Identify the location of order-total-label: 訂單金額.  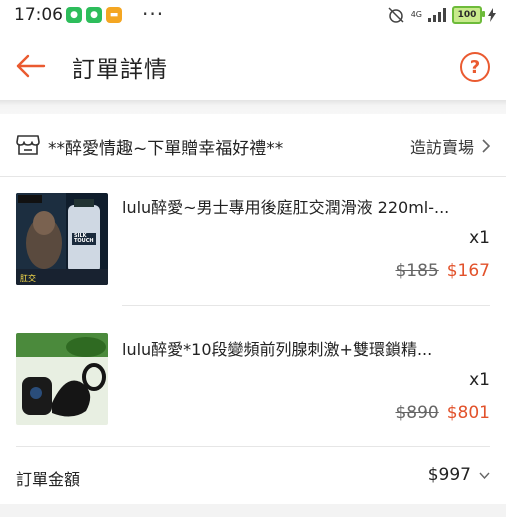
(48, 479).